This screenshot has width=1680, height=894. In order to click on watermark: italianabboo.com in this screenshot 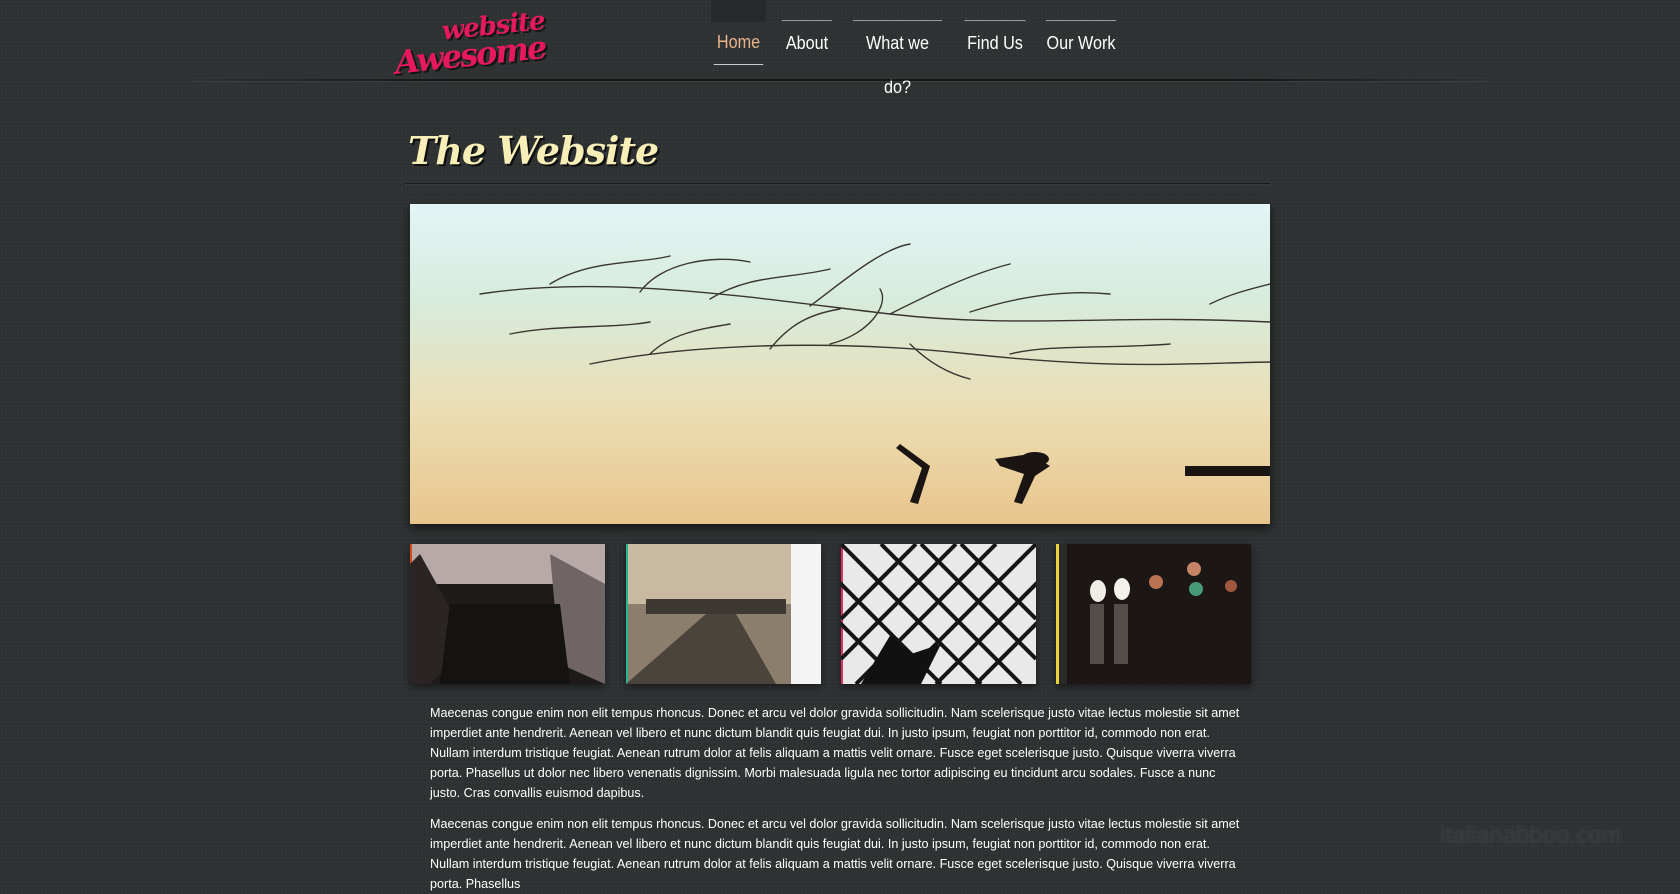, I will do `click(1531, 835)`.